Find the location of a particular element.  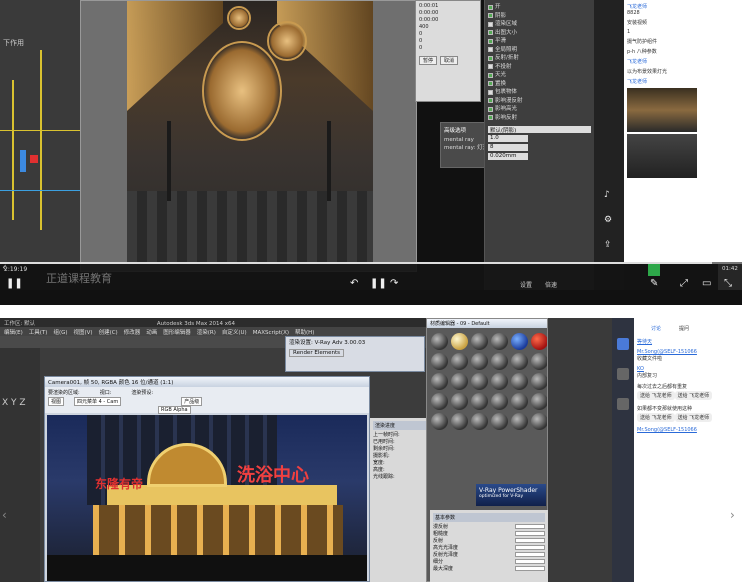

render-setup-dialog: 渲染设置: V-Ray Adv 3.00.03 Render Elements is located at coordinates (355, 354).